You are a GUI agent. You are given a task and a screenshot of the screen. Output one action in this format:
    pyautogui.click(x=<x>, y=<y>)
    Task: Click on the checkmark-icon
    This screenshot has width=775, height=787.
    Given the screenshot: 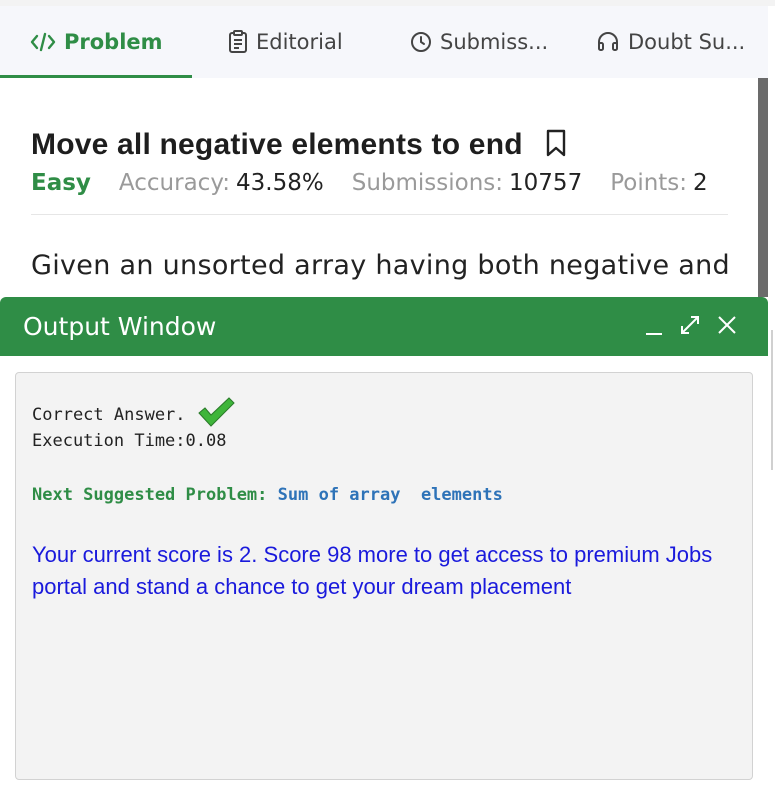 What is the action you would take?
    pyautogui.click(x=216, y=414)
    